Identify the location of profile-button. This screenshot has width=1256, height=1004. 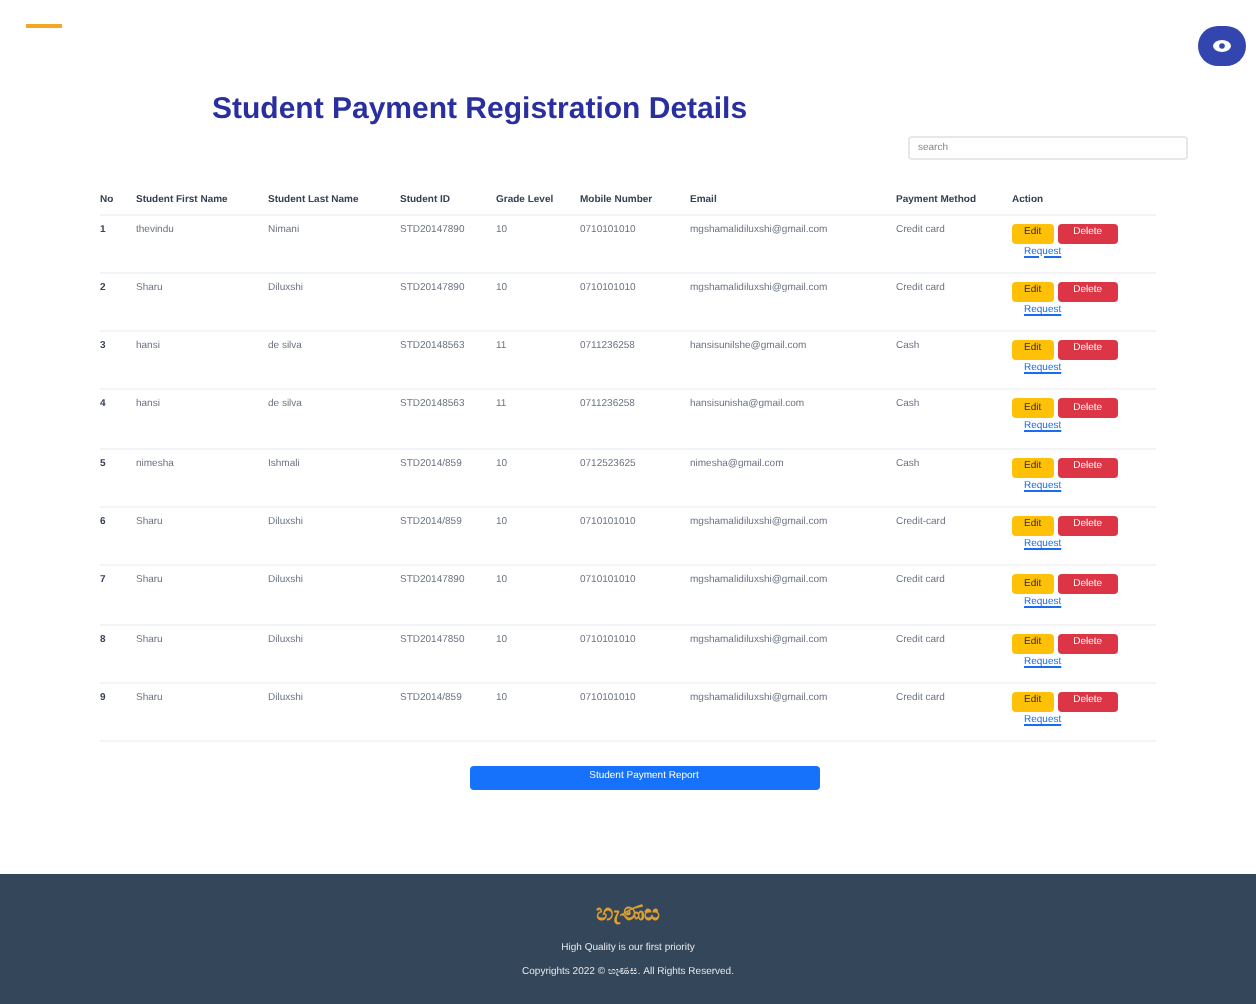
(1222, 46).